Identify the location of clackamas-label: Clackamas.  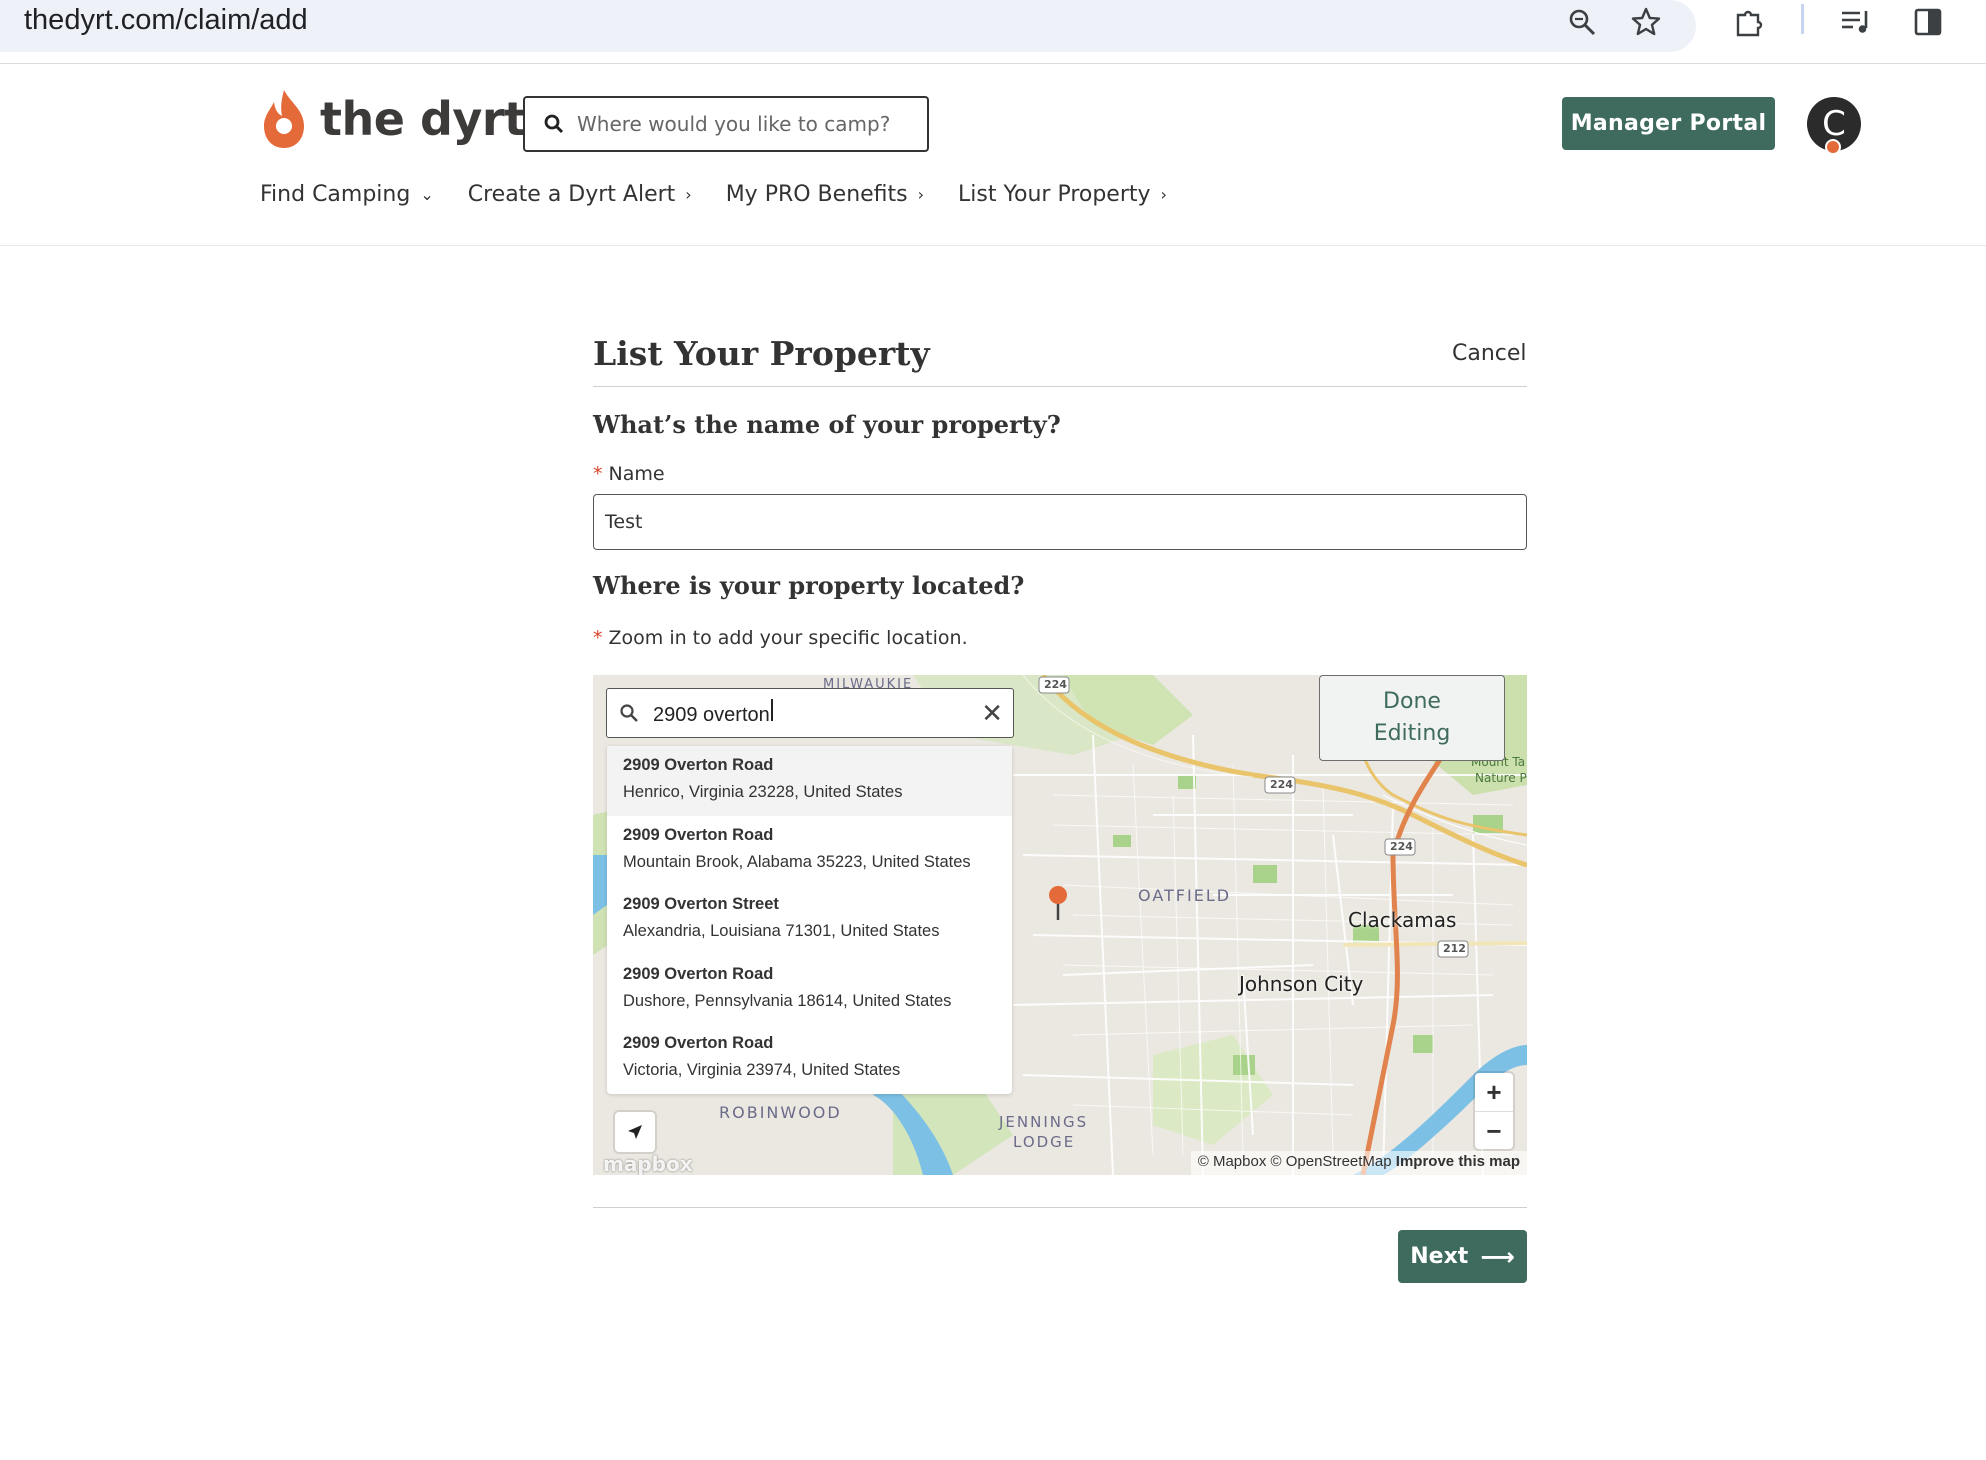
(1402, 920).